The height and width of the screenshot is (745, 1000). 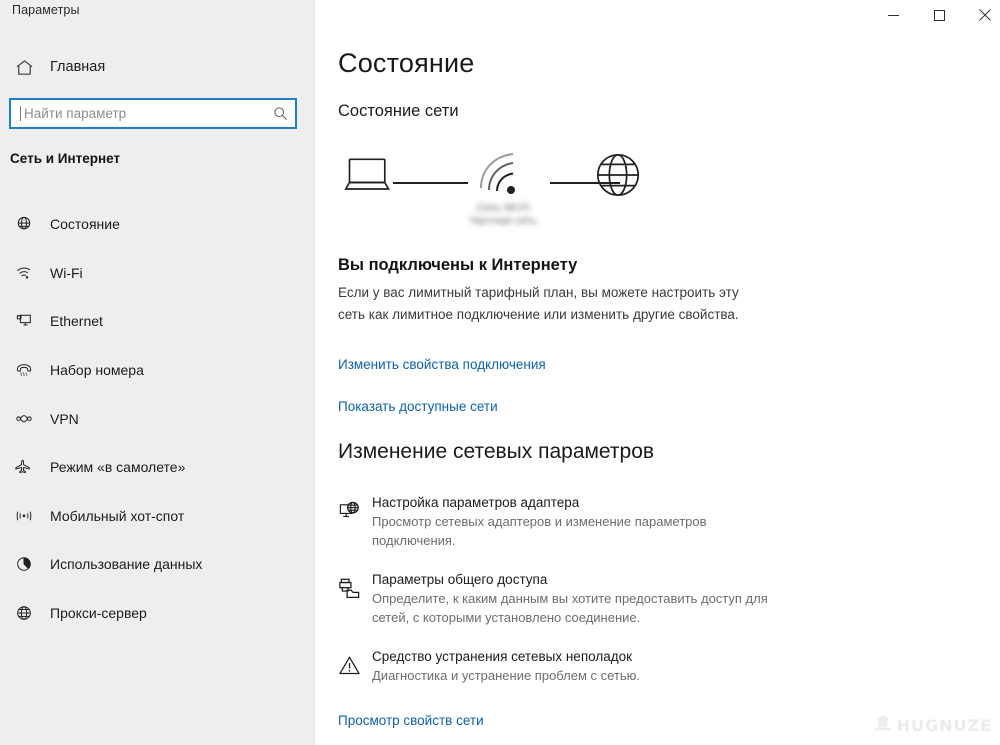 I want to click on sidebar-item-status-label: Состояние, so click(x=85, y=224).